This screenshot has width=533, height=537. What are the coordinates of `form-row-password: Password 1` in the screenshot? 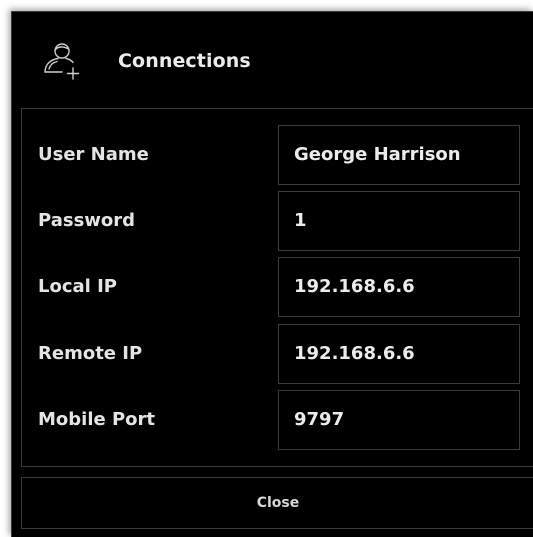 It's located at (277, 221).